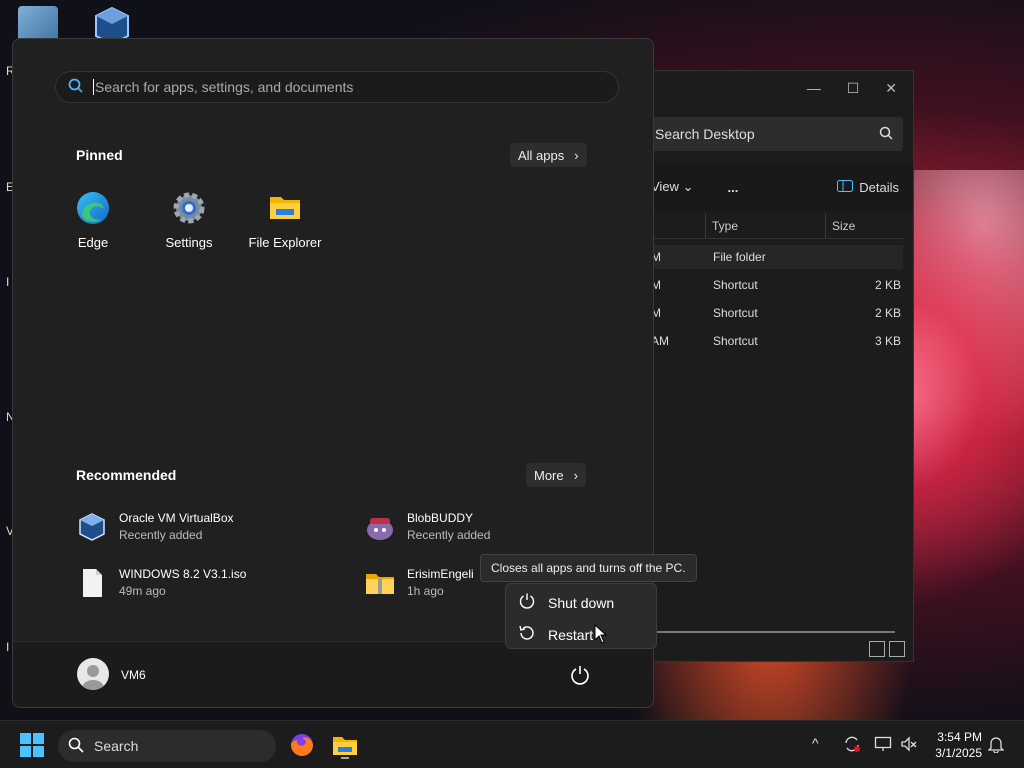  Describe the element at coordinates (527, 634) in the screenshot. I see `restart-icon` at that location.